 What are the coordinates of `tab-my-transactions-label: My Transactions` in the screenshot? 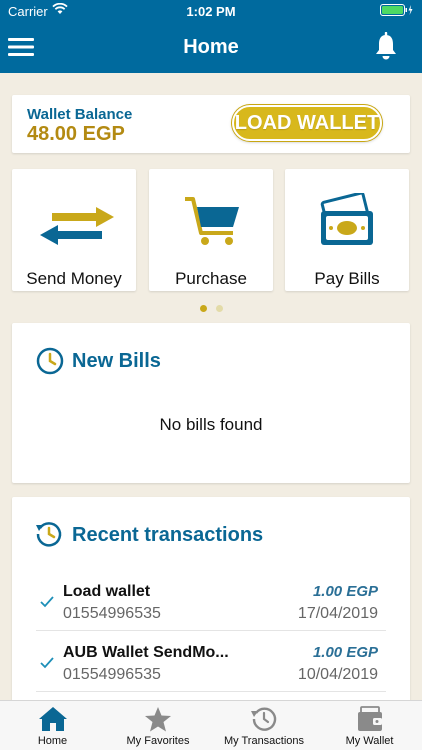 It's located at (264, 741).